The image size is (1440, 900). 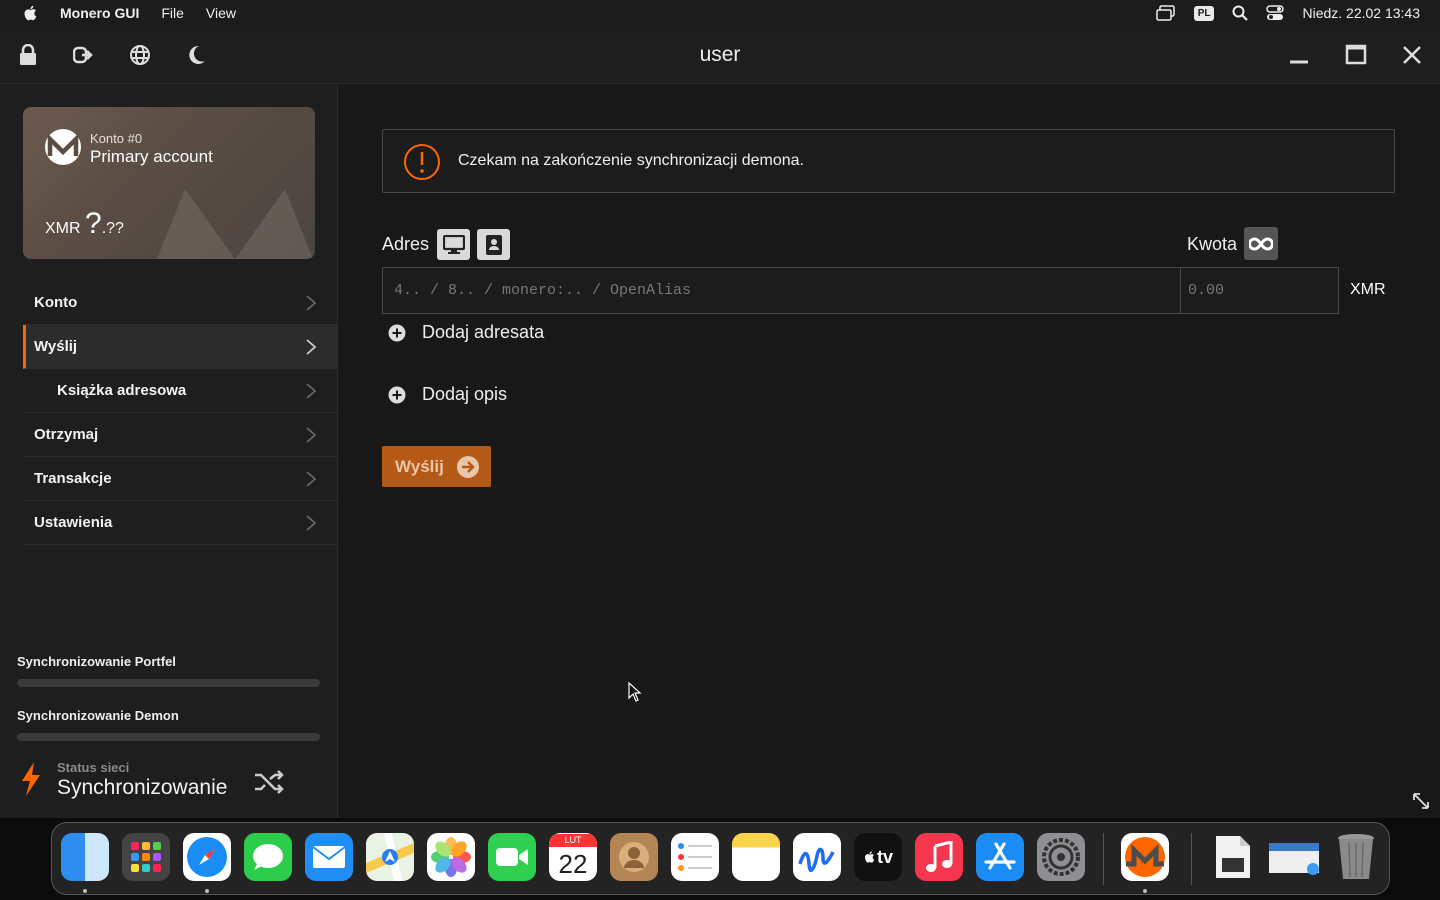 I want to click on notes-icon, so click(x=756, y=857).